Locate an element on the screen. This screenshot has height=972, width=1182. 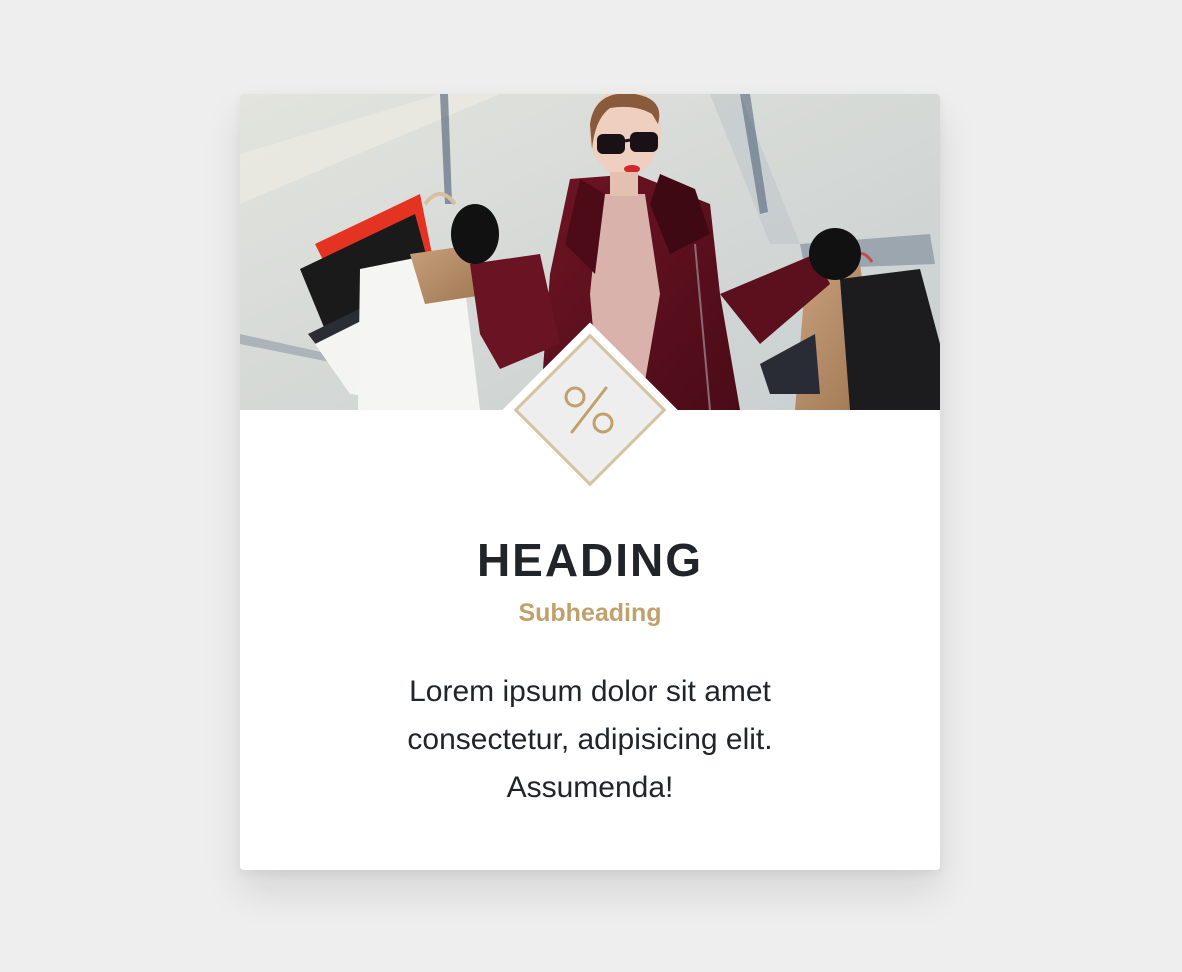
card-subheading: Subheading is located at coordinates (590, 613).